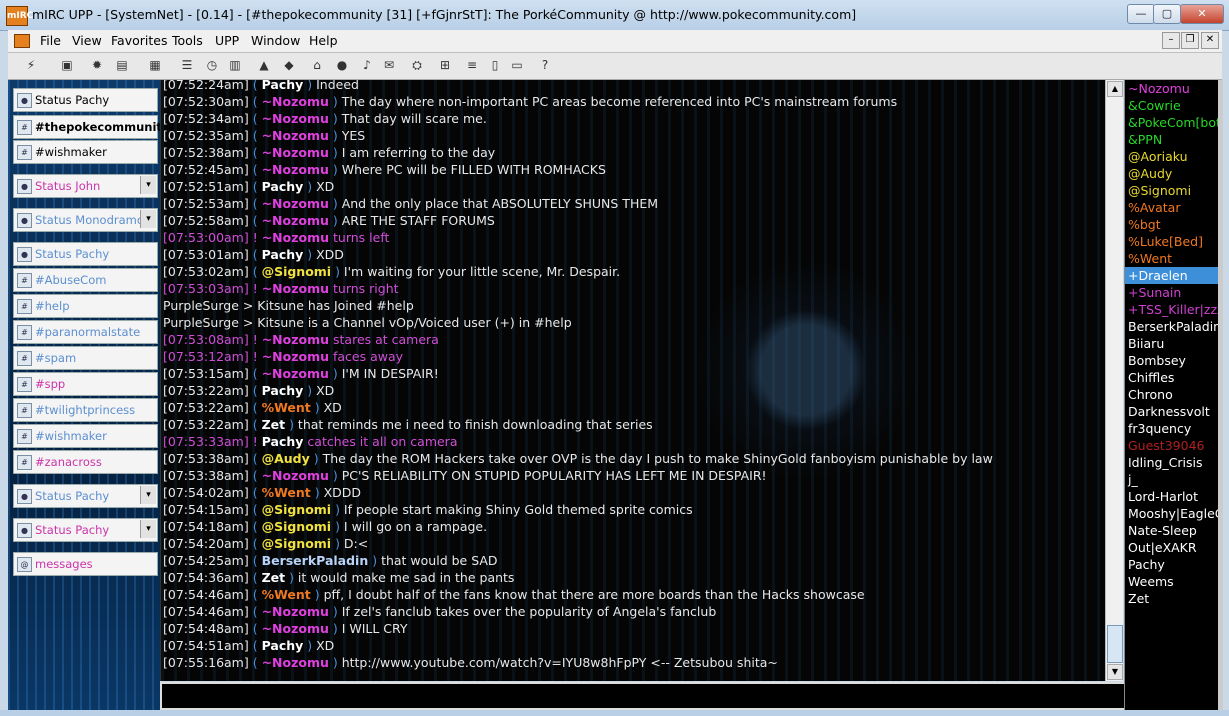 Image resolution: width=1229 pixels, height=716 pixels. Describe the element at coordinates (1172, 326) in the screenshot. I see `nick-list-item: BerserkPaladin` at that location.